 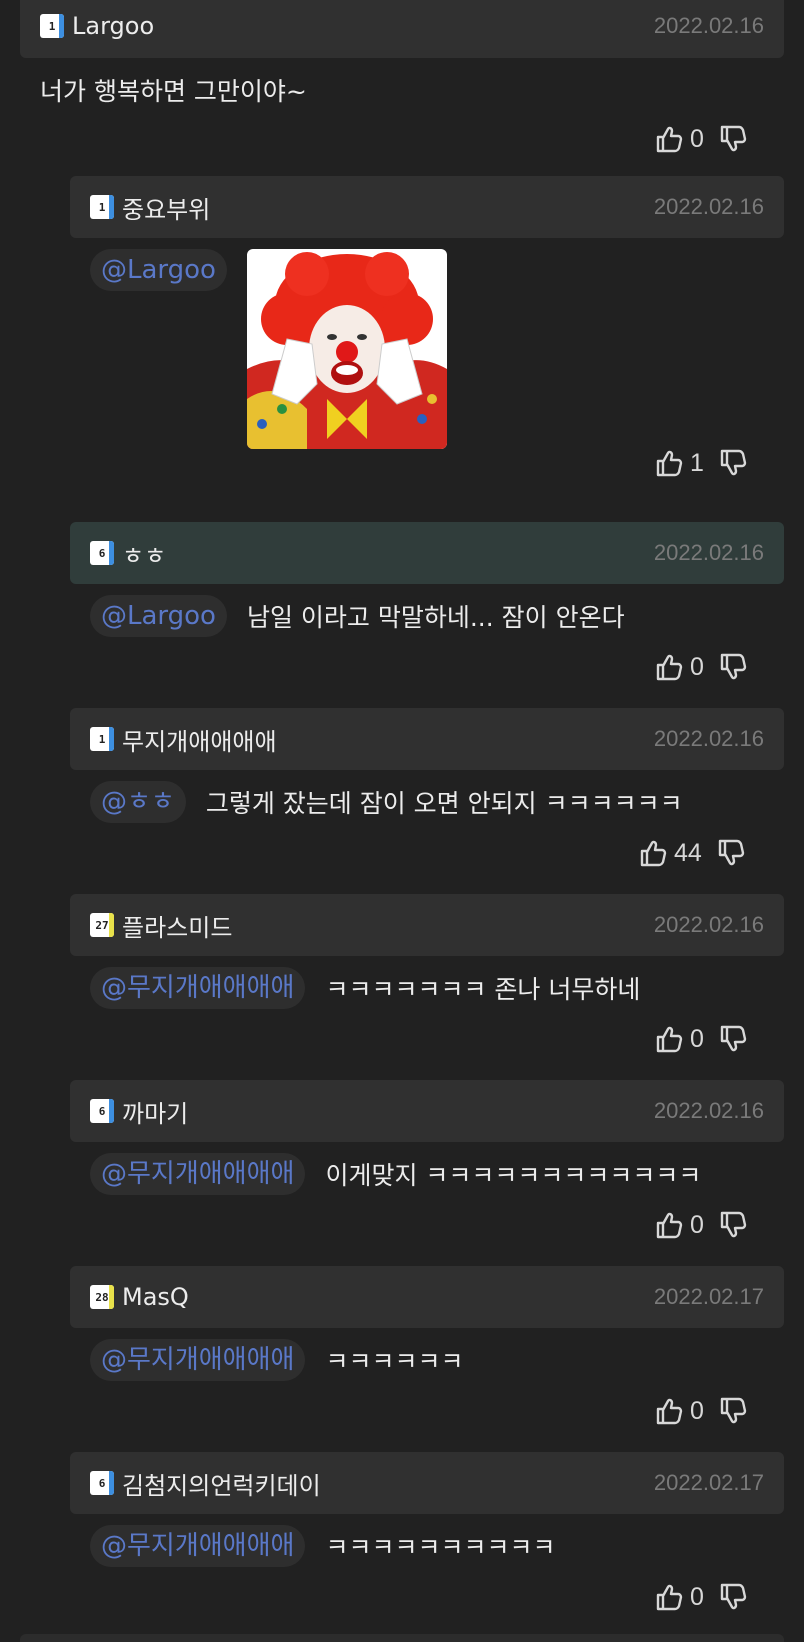 What do you see at coordinates (427, 207) in the screenshot?
I see `reply-header: 1 중요부위 2022.02.16` at bounding box center [427, 207].